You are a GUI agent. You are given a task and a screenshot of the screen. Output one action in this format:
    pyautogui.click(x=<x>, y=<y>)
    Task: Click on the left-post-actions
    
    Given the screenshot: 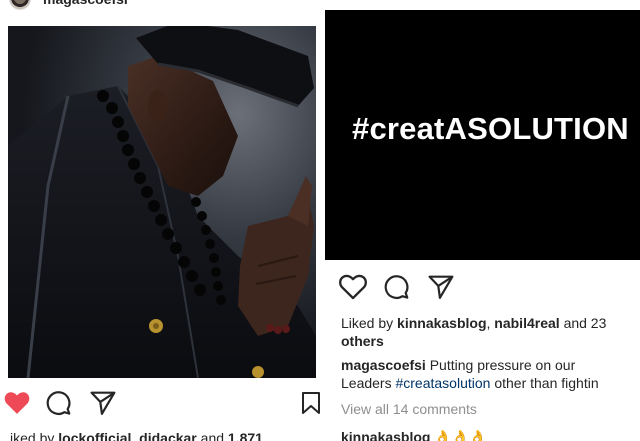 What is the action you would take?
    pyautogui.click(x=160, y=404)
    